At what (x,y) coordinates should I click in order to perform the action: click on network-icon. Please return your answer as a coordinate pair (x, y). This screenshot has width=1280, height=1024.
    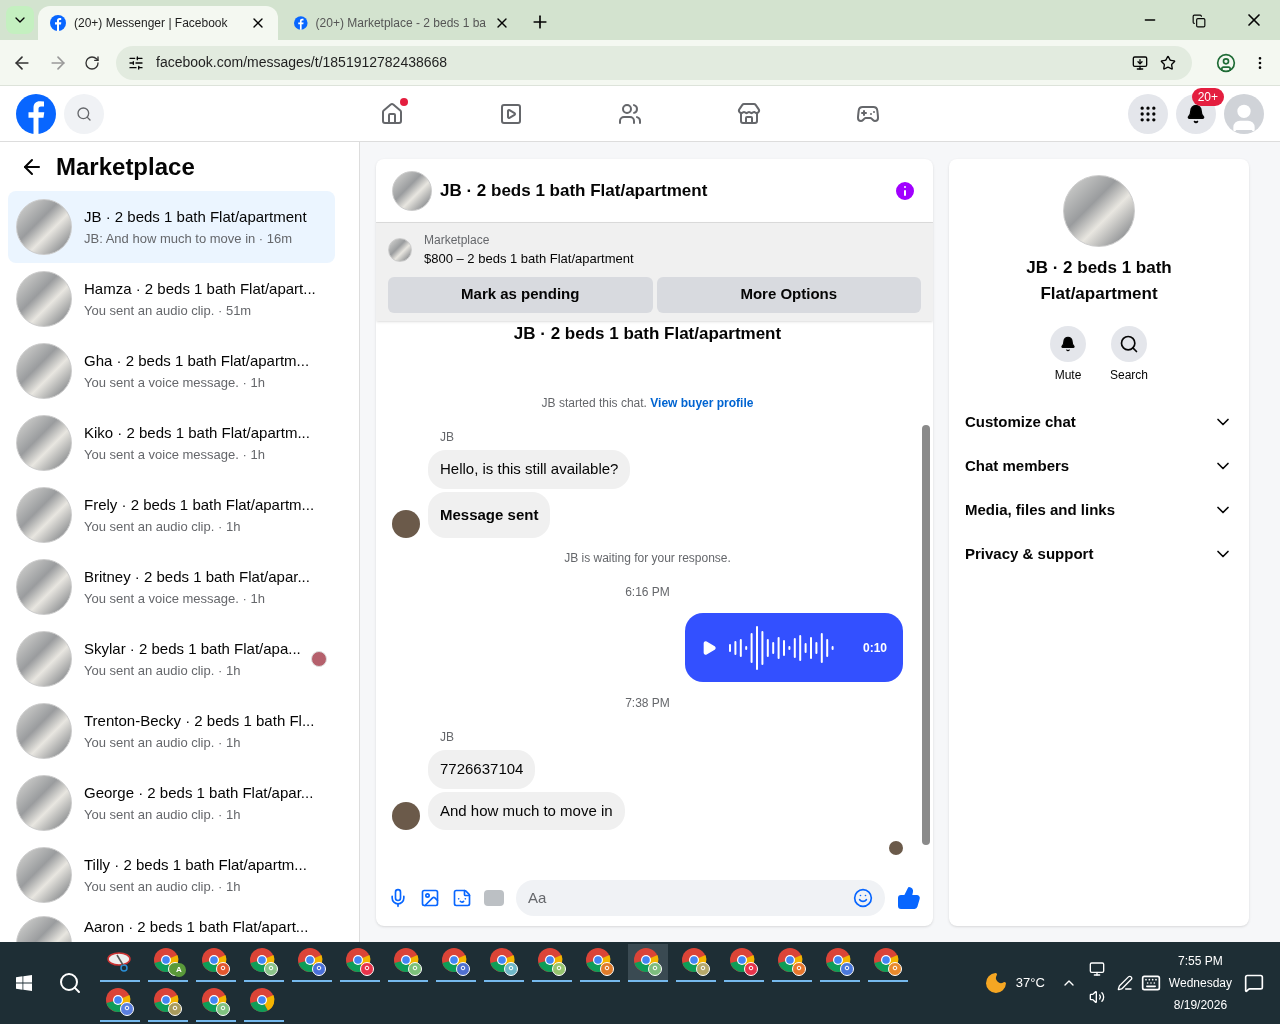
    Looking at the image, I should click on (1096, 969).